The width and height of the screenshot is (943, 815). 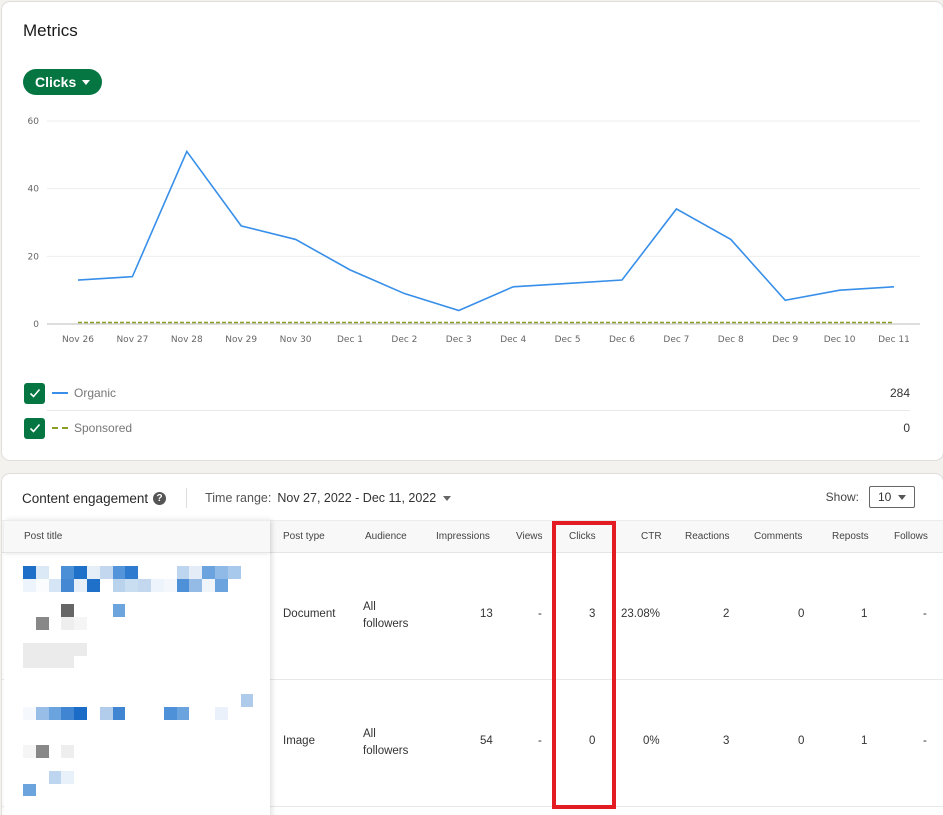 I want to click on show-label: Show:, so click(x=842, y=497).